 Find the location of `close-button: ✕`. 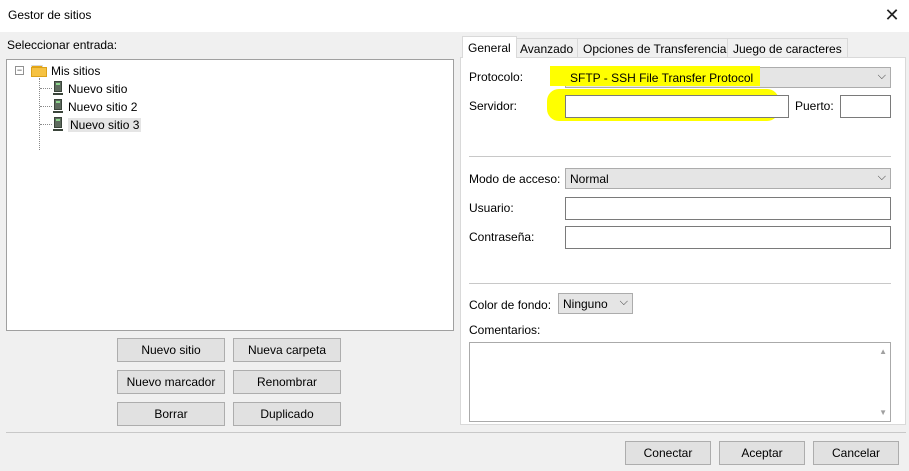

close-button: ✕ is located at coordinates (892, 15).